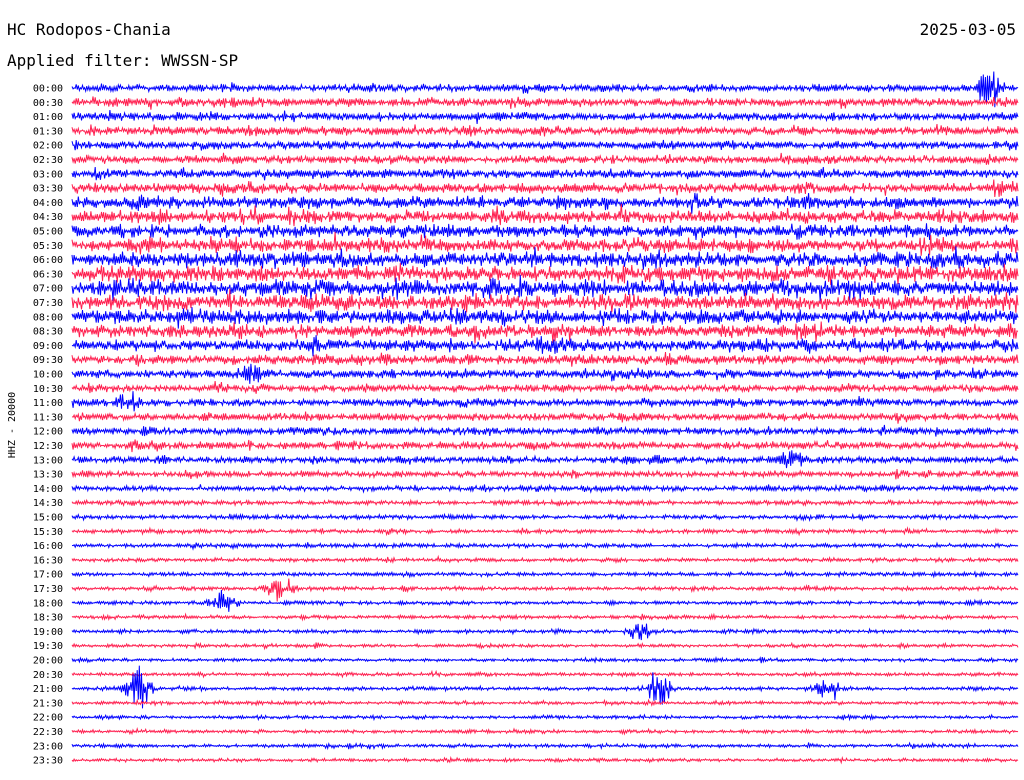 This screenshot has width=1024, height=780. I want to click on time-tick-label: 10:00, so click(48, 375).